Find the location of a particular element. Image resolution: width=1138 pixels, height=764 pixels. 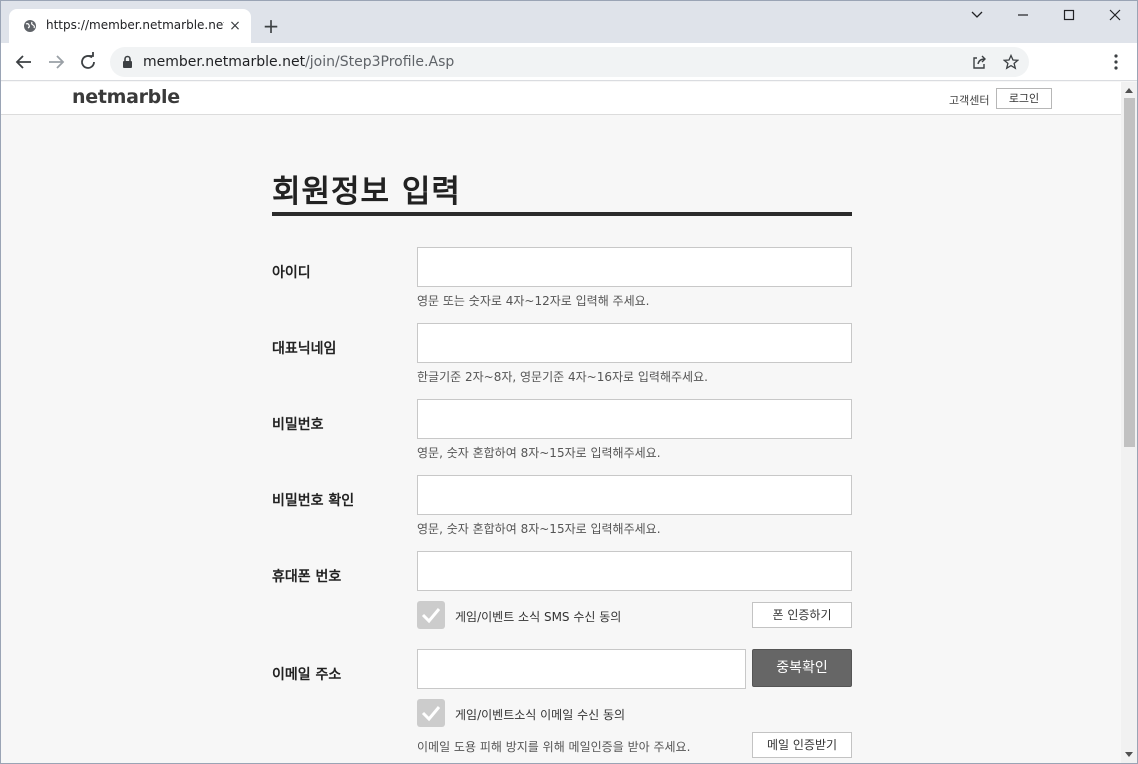

tab-search-button is located at coordinates (977, 16).